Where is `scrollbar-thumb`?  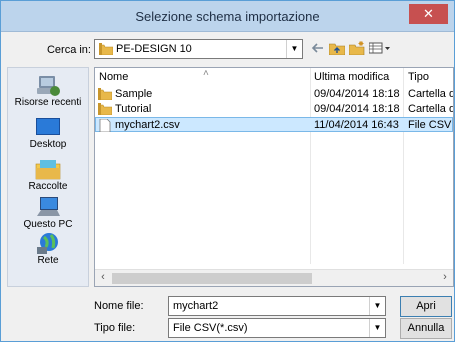
scrollbar-thumb is located at coordinates (212, 278).